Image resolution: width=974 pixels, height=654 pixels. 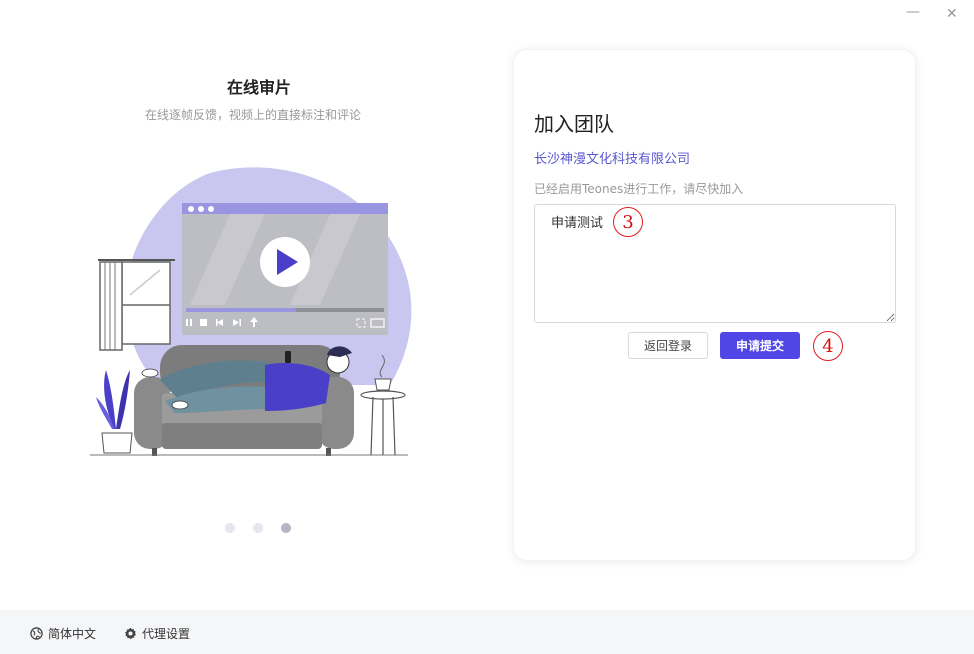 What do you see at coordinates (715, 263) in the screenshot?
I see `application-message-input: 申请测试` at bounding box center [715, 263].